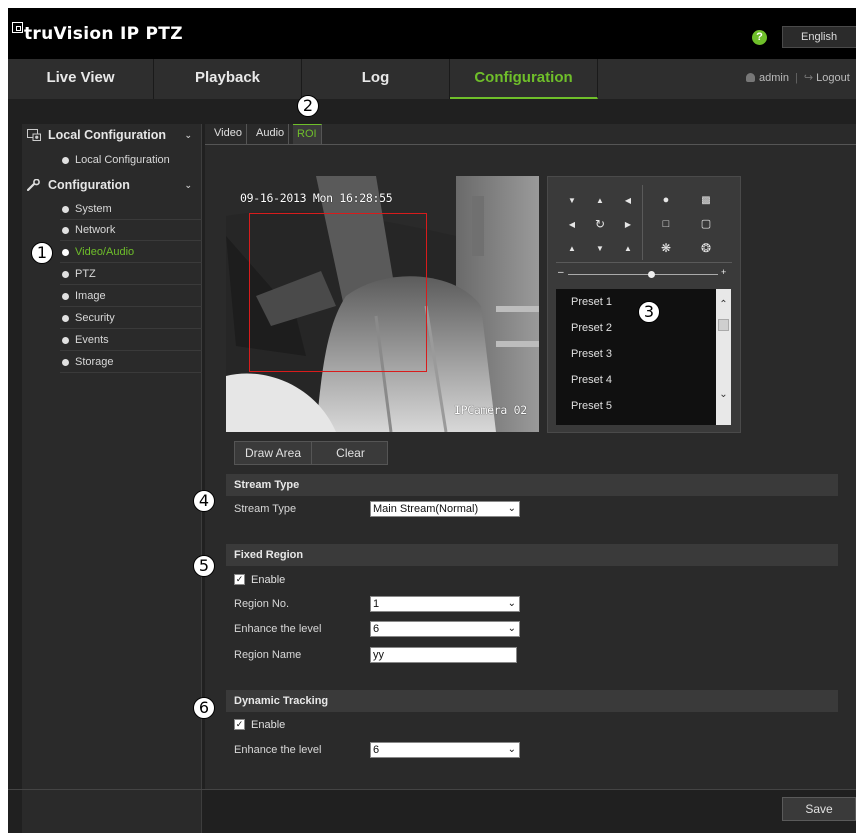 This screenshot has width=856, height=839. I want to click on tab-playback: Playback, so click(228, 79).